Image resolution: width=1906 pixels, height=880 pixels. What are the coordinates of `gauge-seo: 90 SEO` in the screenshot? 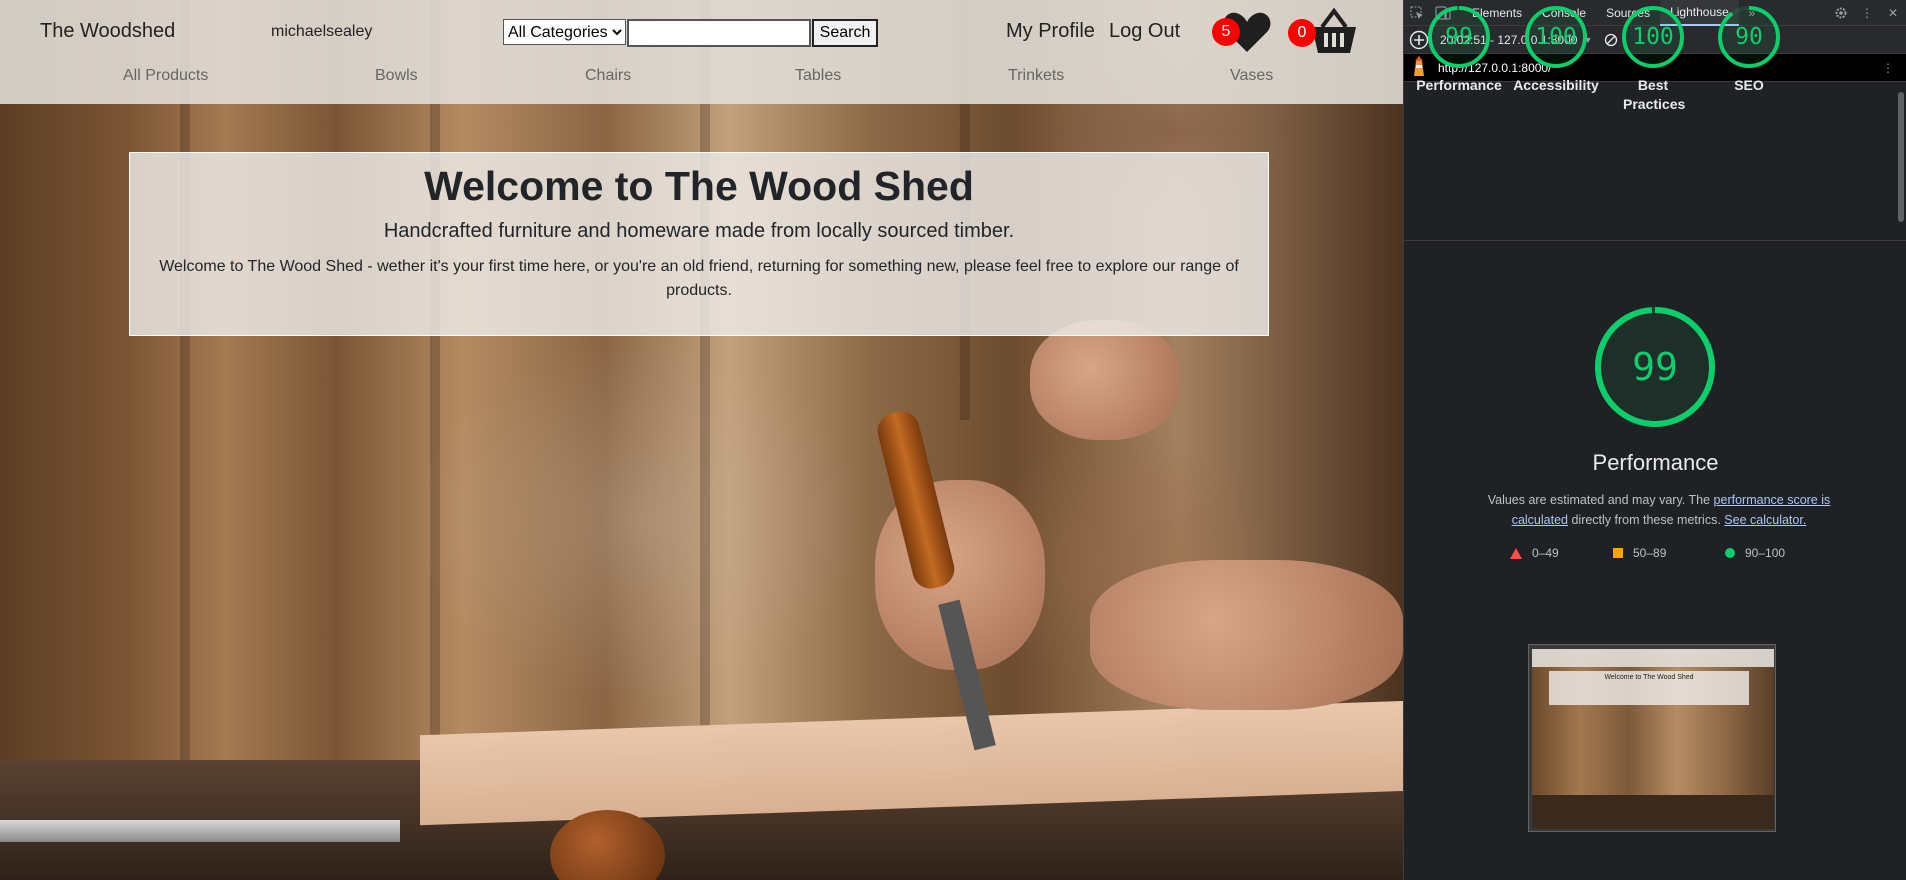 It's located at (1749, 49).